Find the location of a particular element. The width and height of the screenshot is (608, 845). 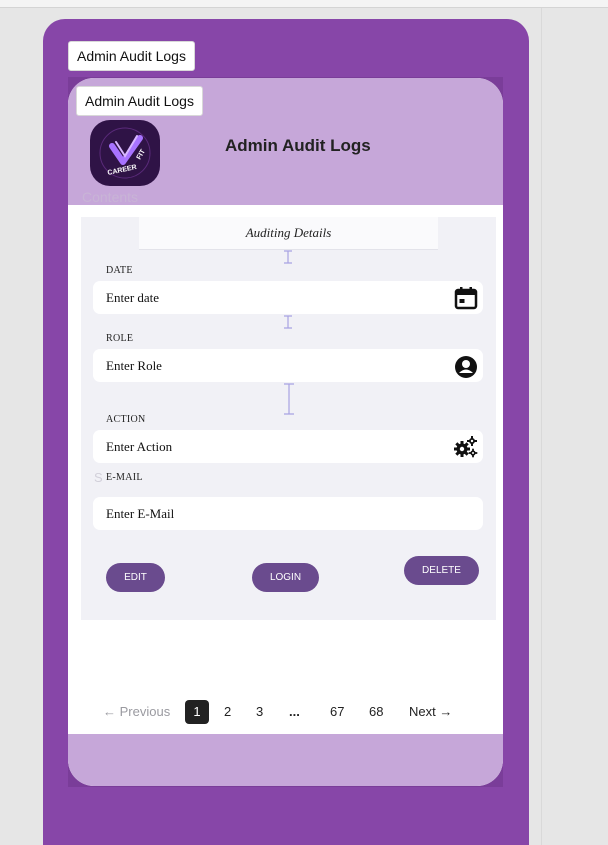

section-title: Auditing Details is located at coordinates (288, 233).